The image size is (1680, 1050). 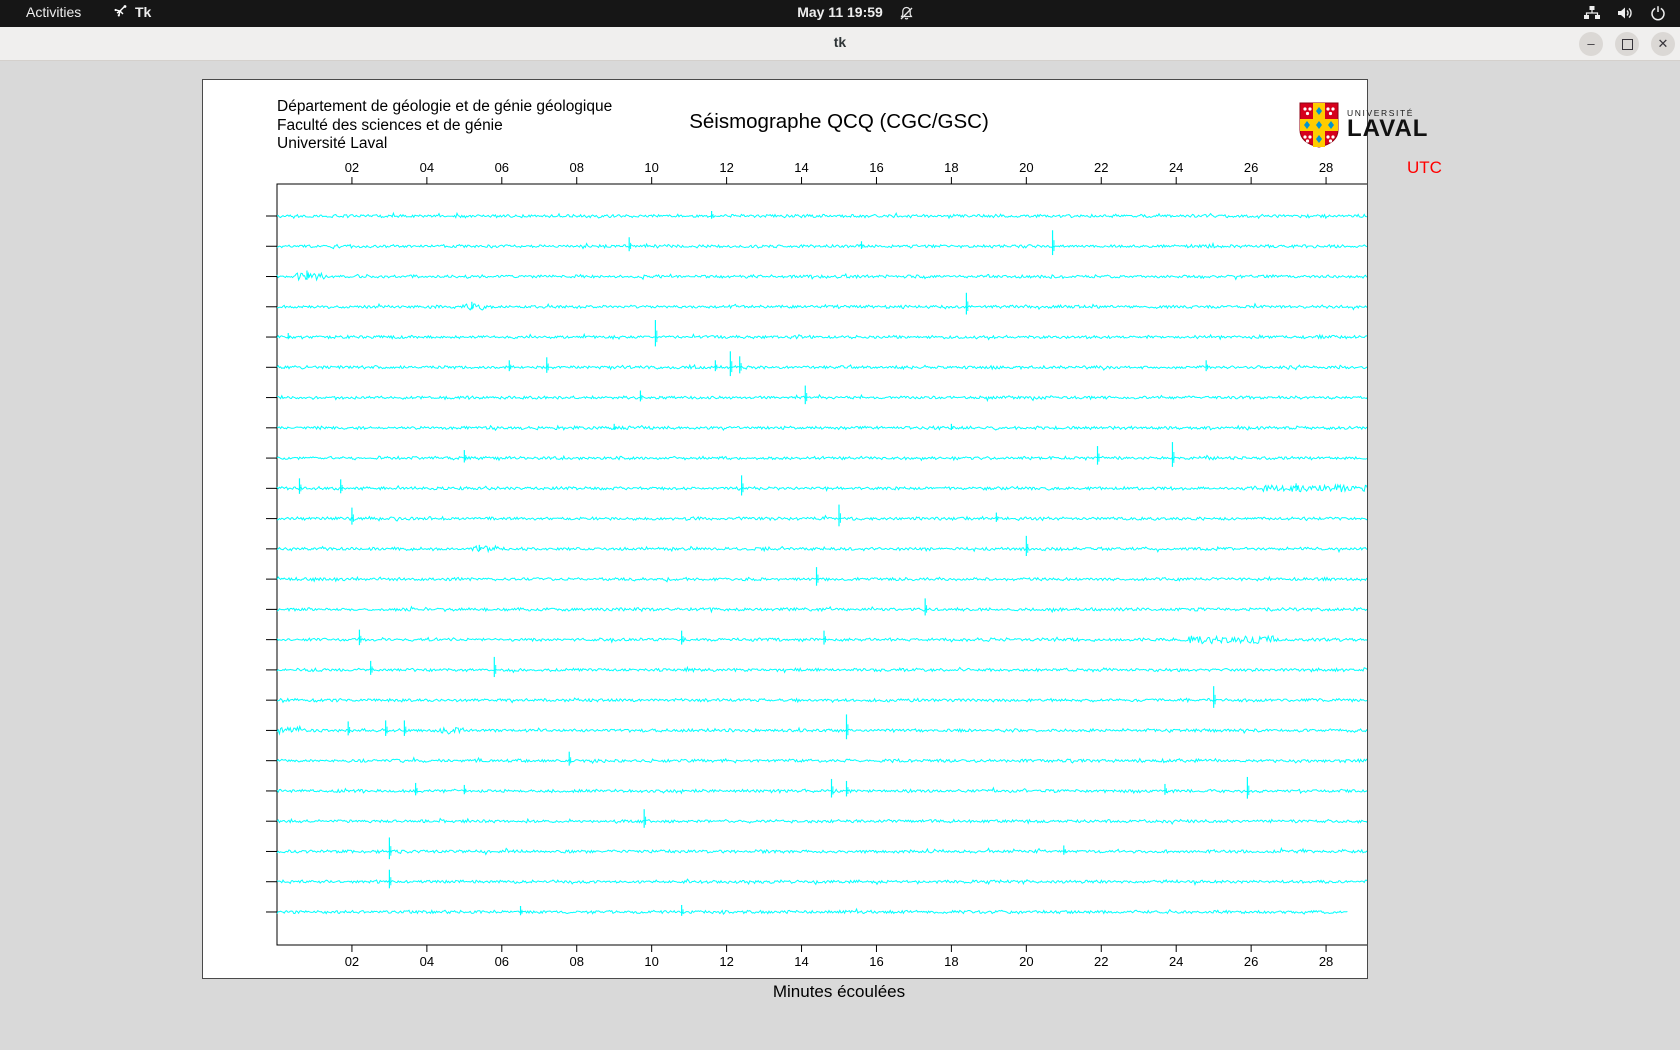 I want to click on x-tick-label-top: 04, so click(x=427, y=167).